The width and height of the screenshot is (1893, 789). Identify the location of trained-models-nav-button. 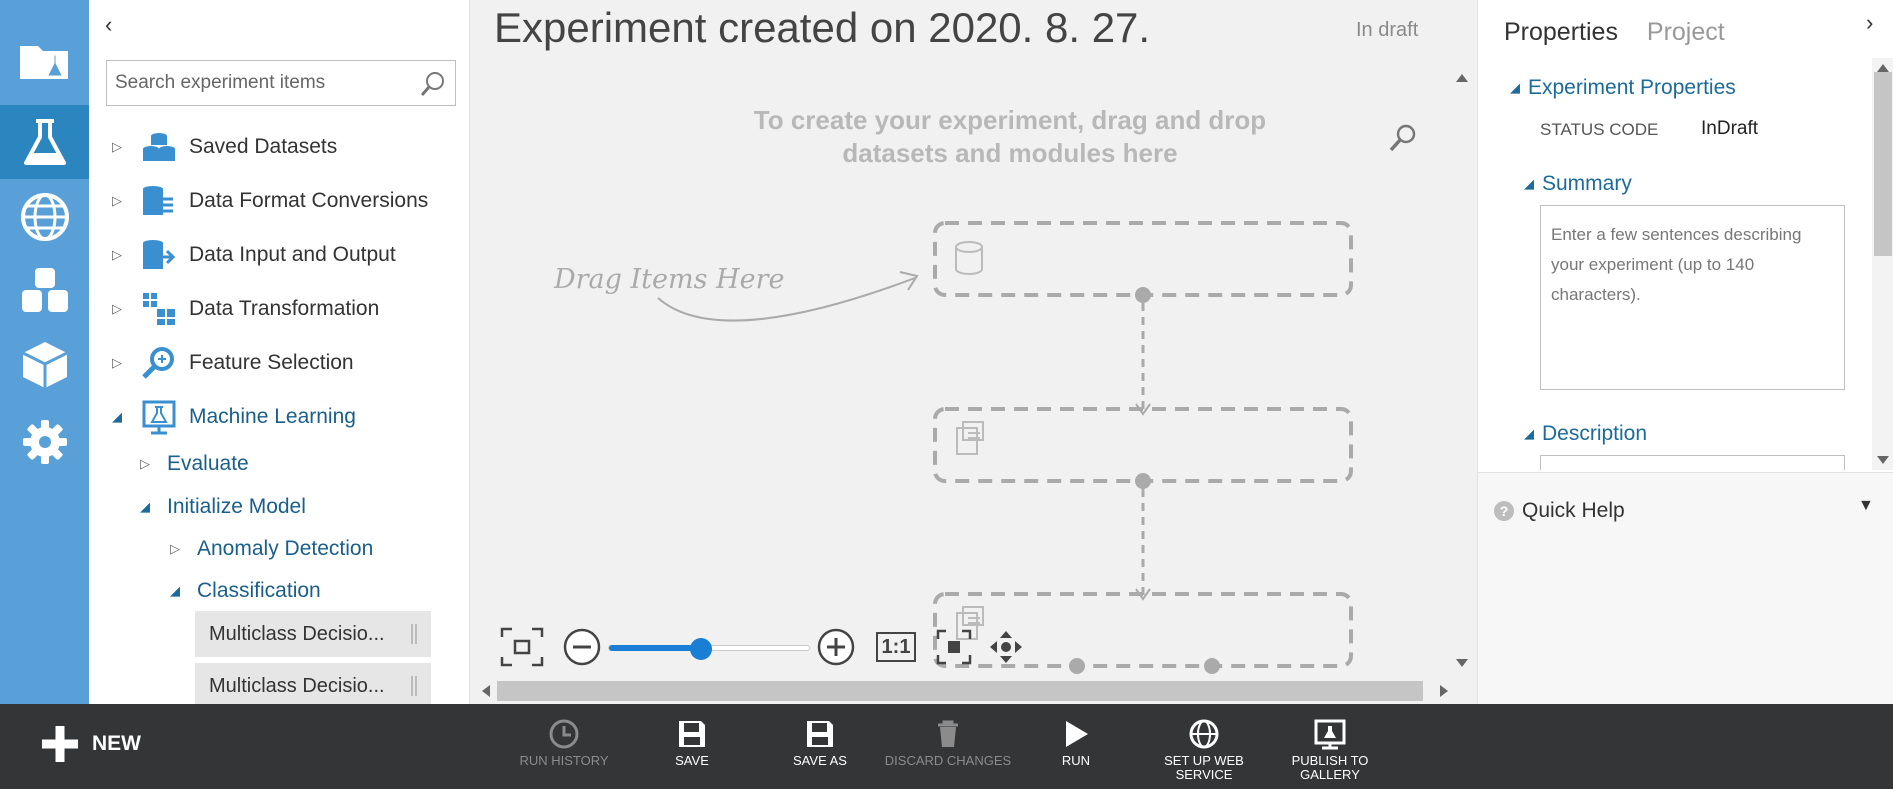
(44, 365).